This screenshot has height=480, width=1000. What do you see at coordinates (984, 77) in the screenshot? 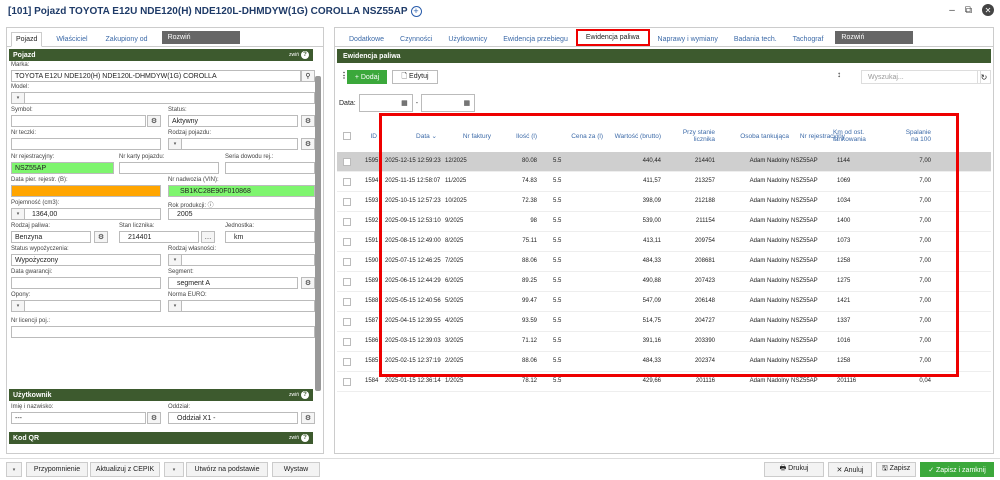
I see `refresh-icon: ↻` at bounding box center [984, 77].